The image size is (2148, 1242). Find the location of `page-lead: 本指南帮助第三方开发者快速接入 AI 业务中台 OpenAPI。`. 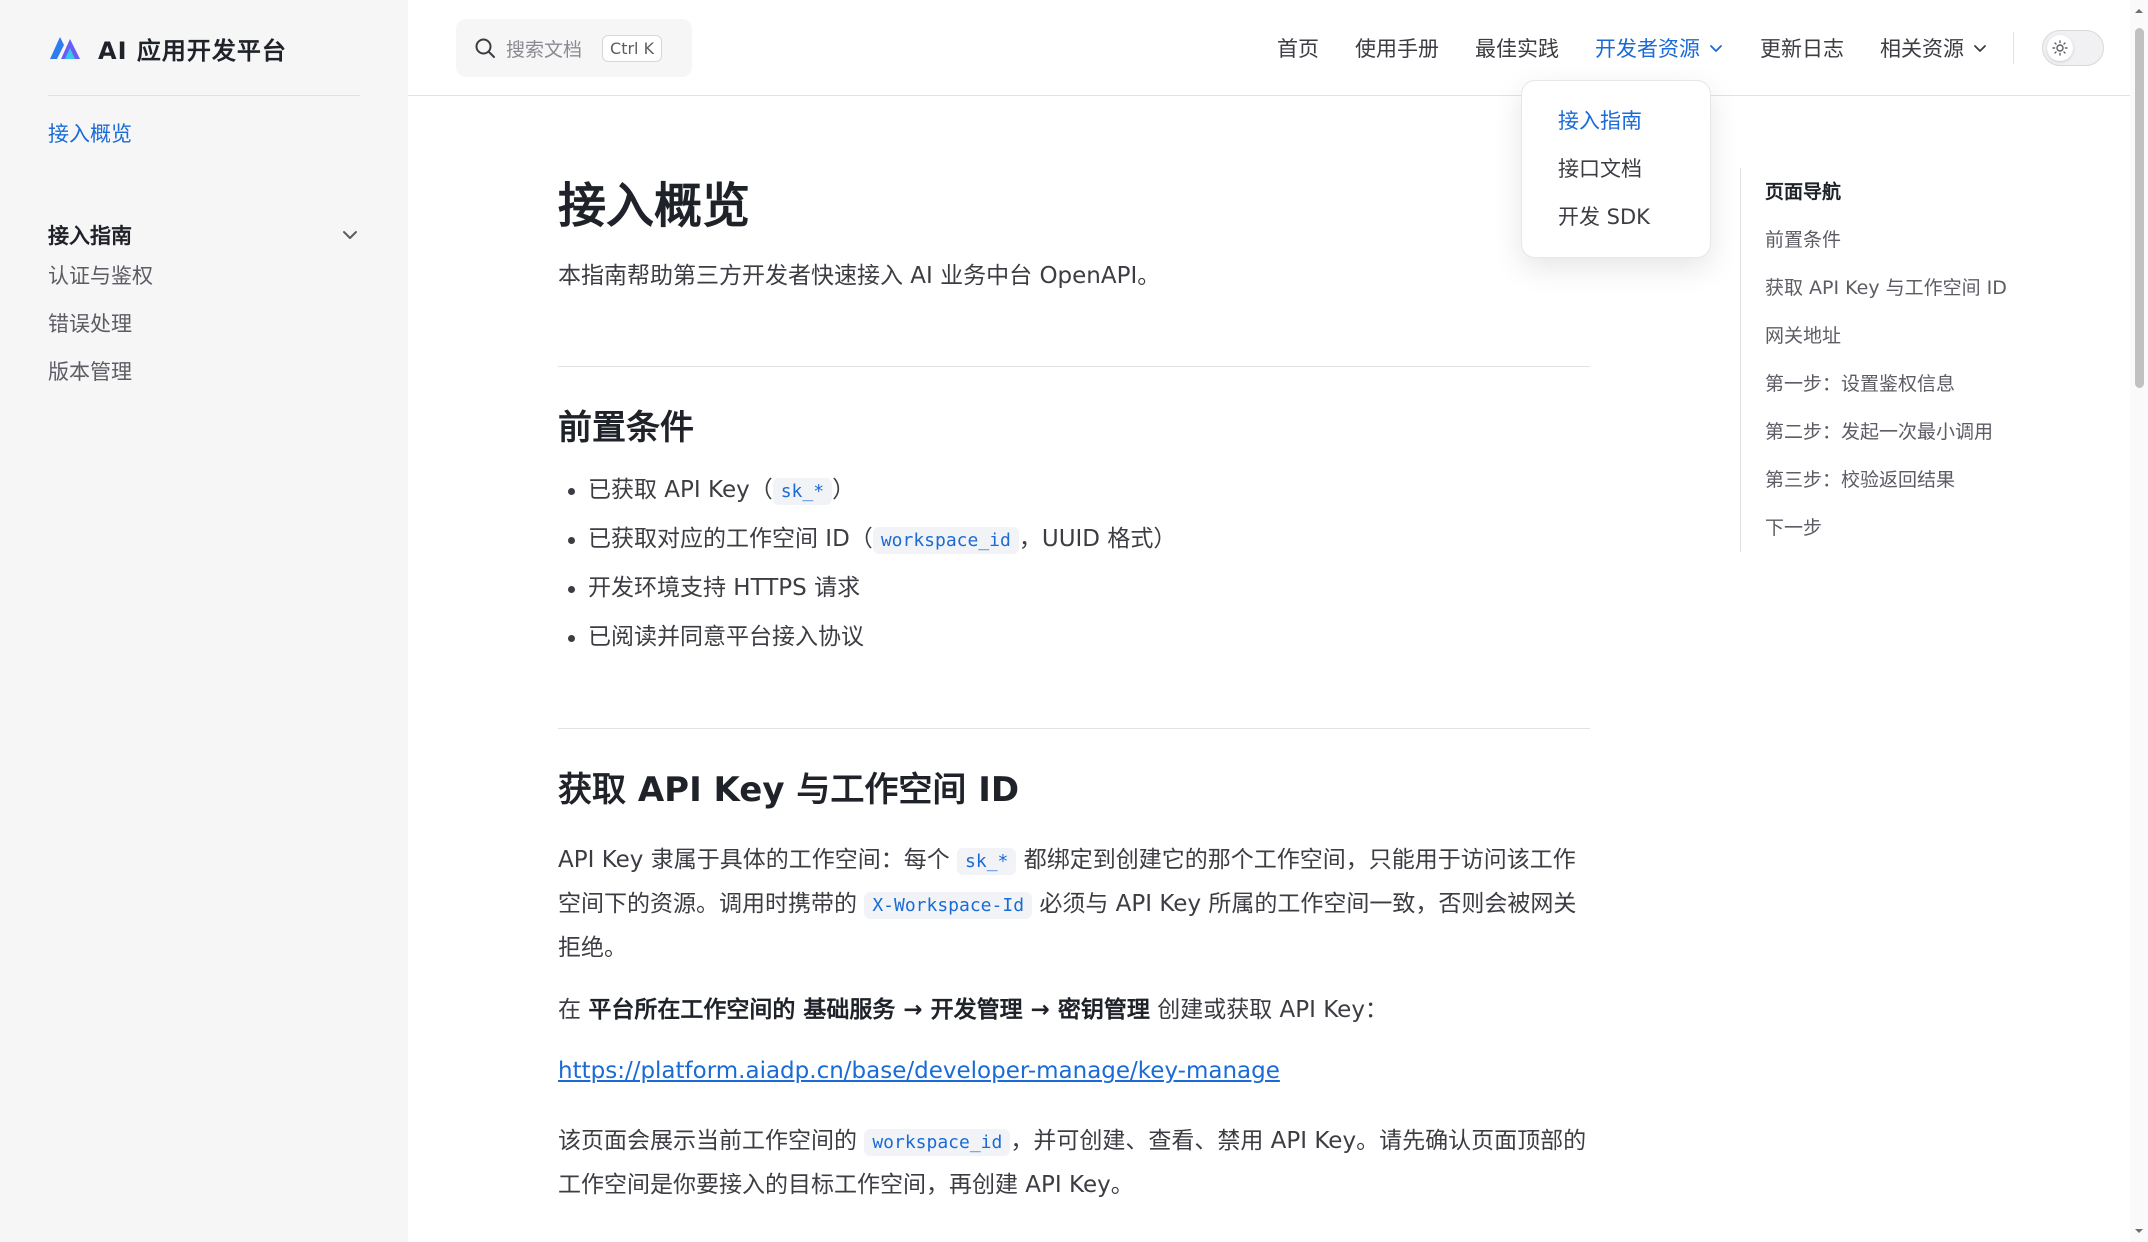

page-lead: 本指南帮助第三方开发者快速接入 AI 业务中台 OpenAPI。 is located at coordinates (859, 276).